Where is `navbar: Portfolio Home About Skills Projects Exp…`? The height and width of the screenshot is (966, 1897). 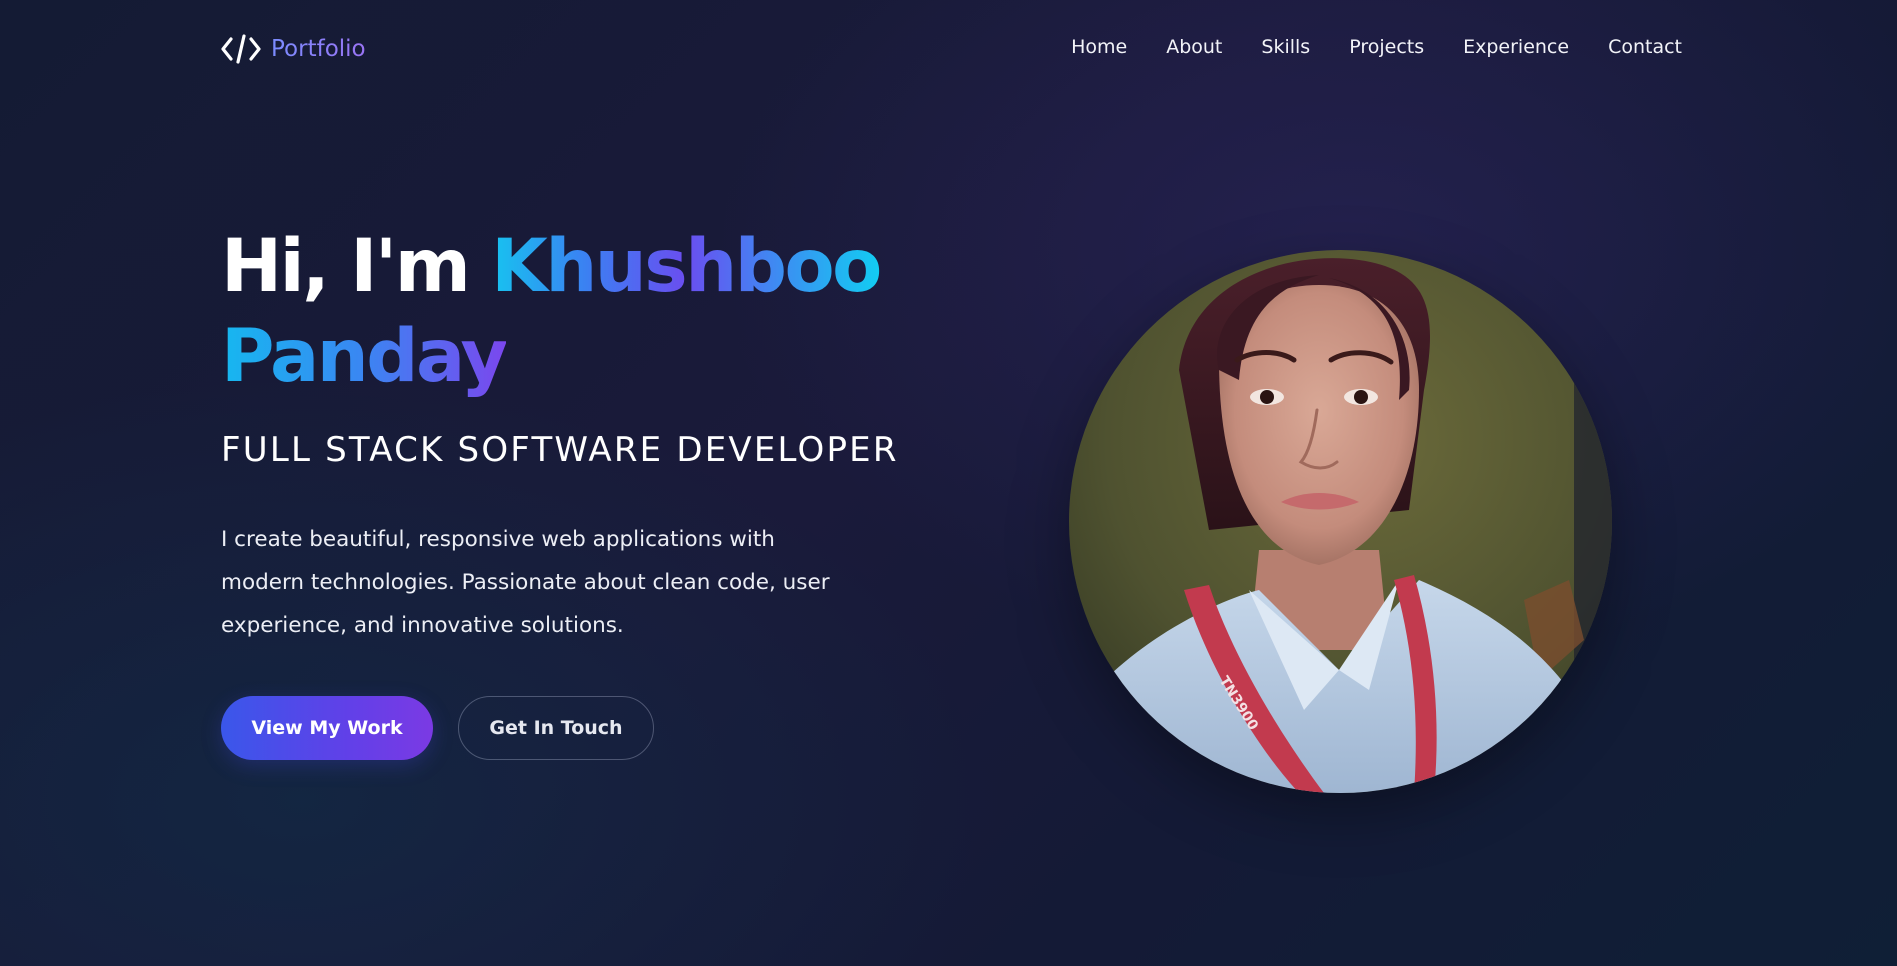
navbar: Portfolio Home About Skills Projects Exp… is located at coordinates (948, 50).